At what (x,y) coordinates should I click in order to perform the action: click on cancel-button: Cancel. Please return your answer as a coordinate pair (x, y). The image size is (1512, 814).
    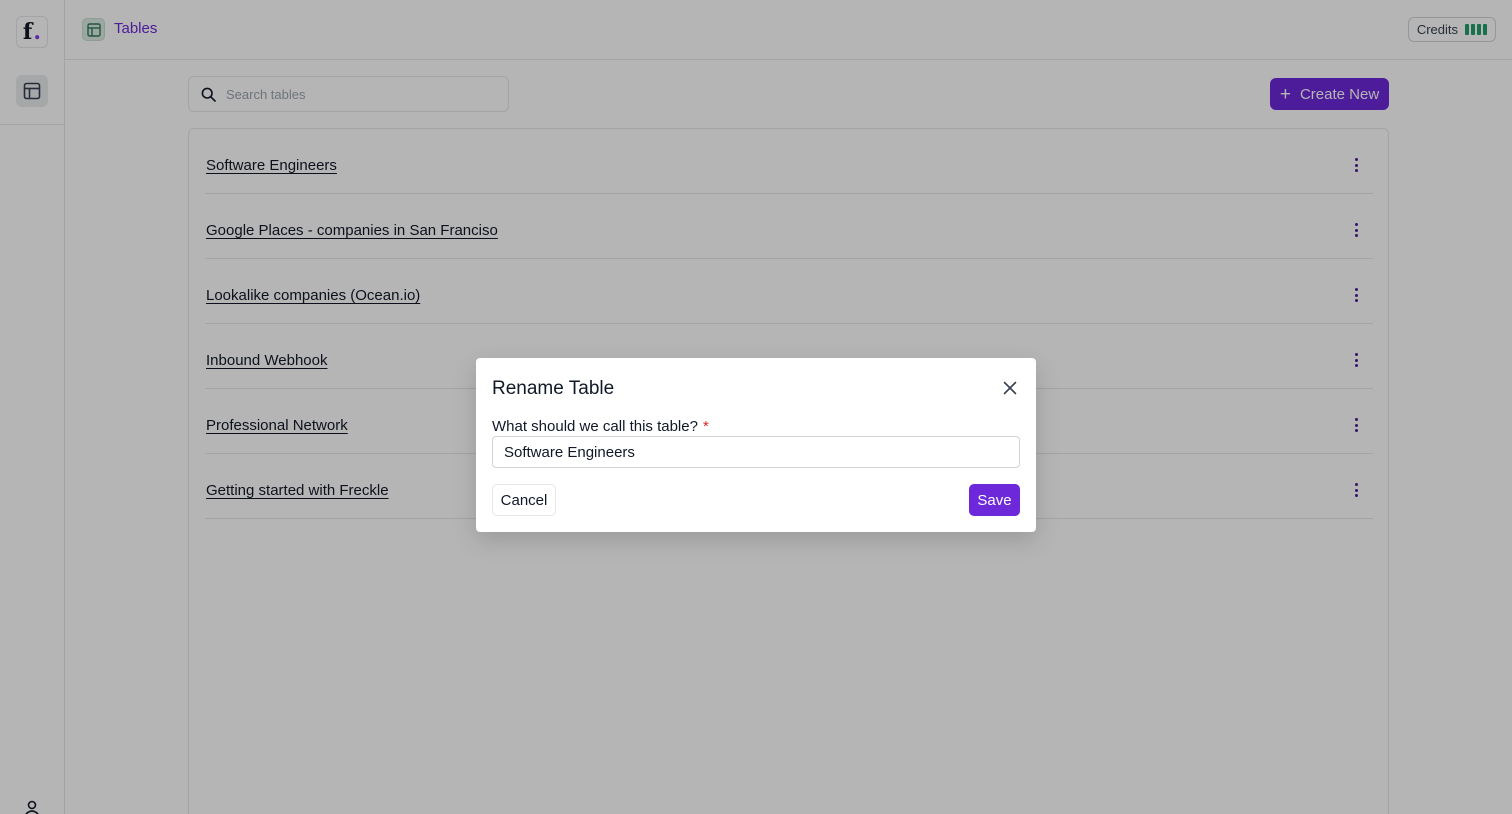
    Looking at the image, I should click on (524, 500).